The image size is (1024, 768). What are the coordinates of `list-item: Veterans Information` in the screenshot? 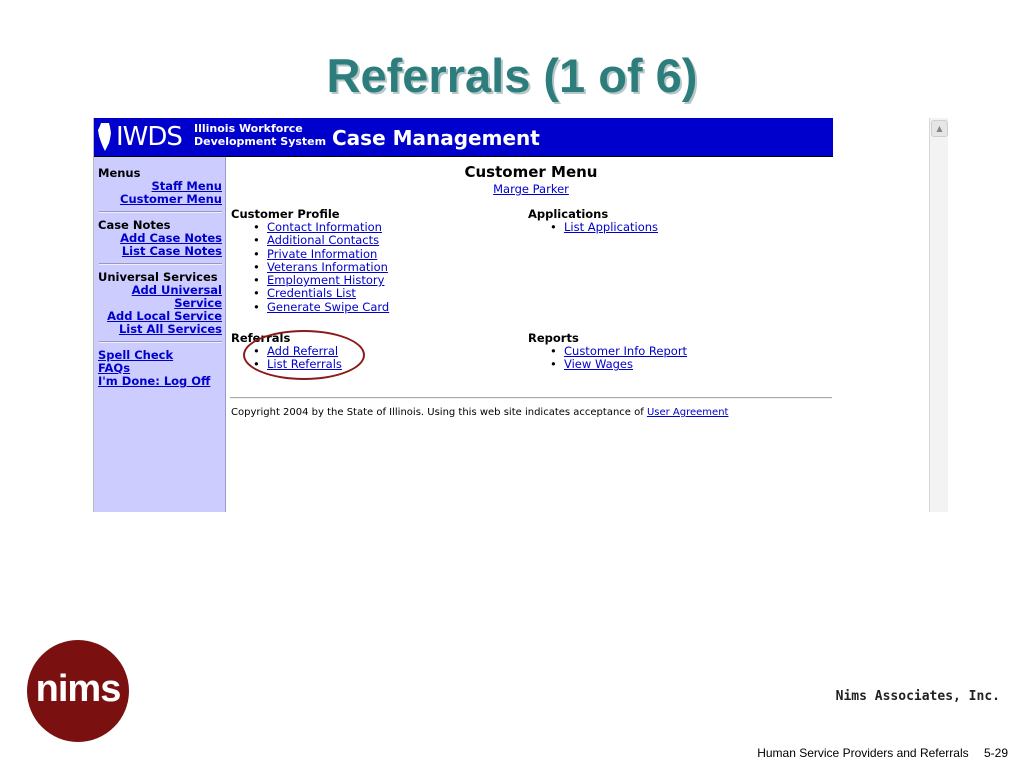 It's located at (310, 267).